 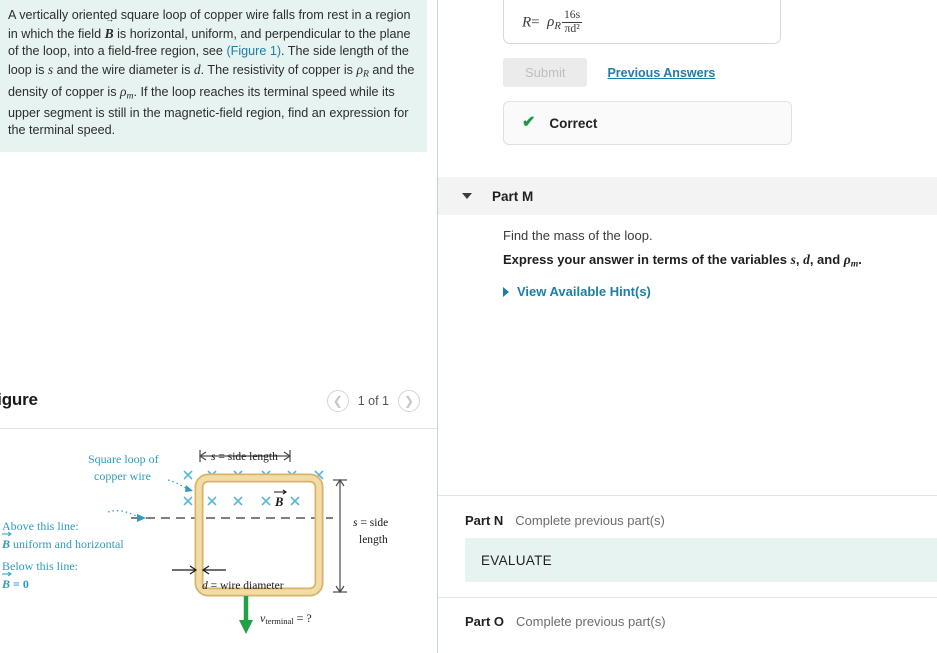 I want to click on part-o-label: Part O, so click(x=485, y=621).